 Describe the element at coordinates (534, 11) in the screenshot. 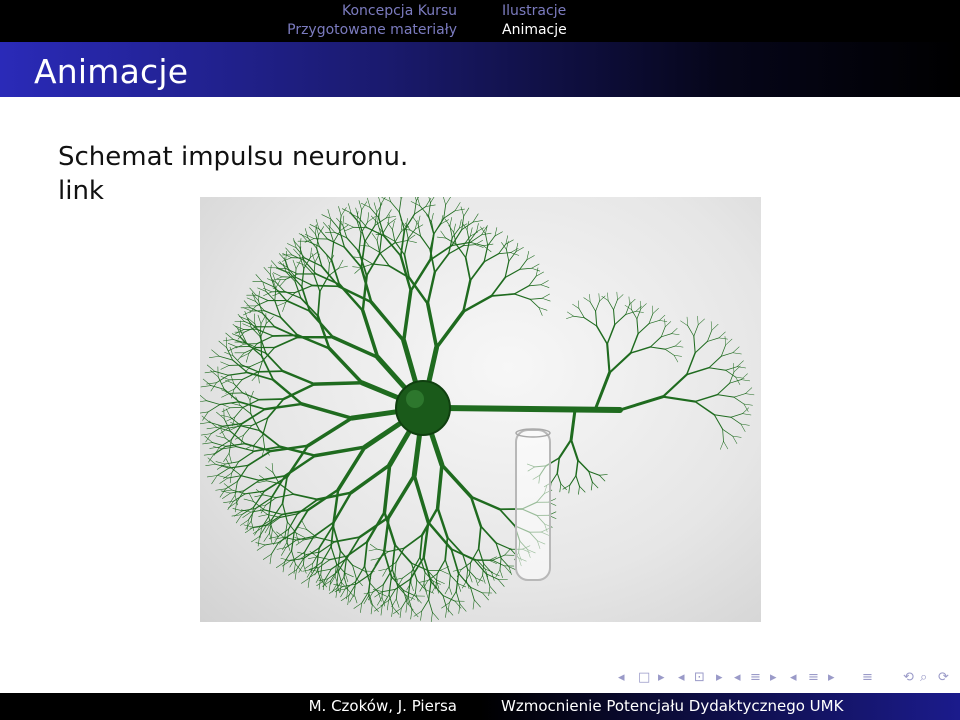

I see `section-title-active: Ilustracje` at that location.